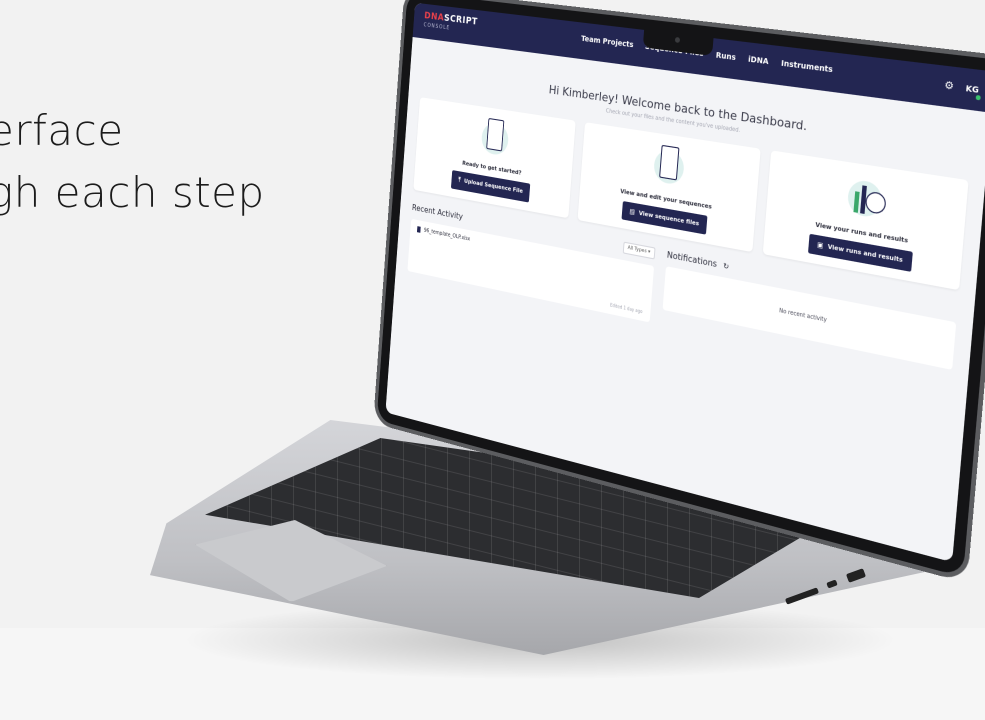 This screenshot has height=720, width=985. What do you see at coordinates (725, 56) in the screenshot?
I see `nav-runs: Runs` at bounding box center [725, 56].